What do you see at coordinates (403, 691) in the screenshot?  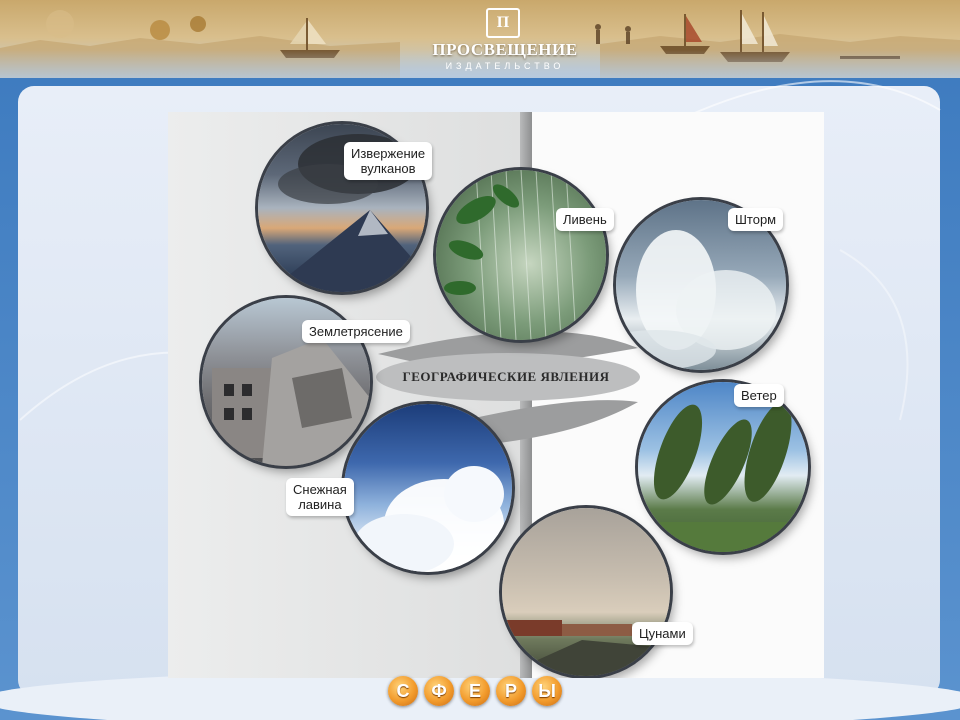 I see `nav-button-s: С` at bounding box center [403, 691].